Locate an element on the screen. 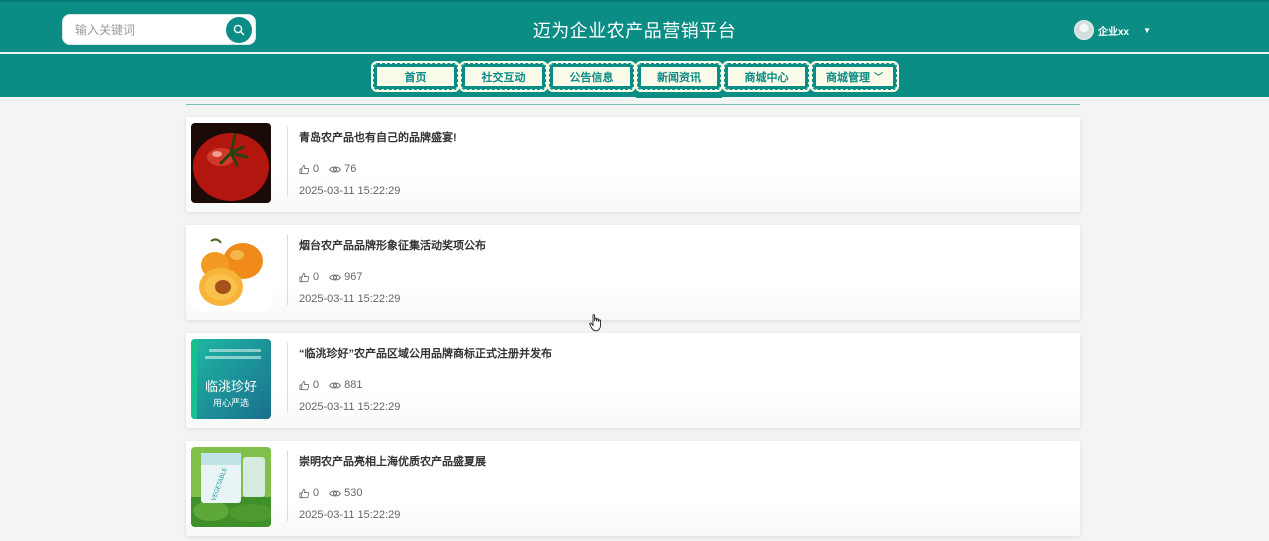 This screenshot has width=1269, height=541. view-count: 967 is located at coordinates (345, 277).